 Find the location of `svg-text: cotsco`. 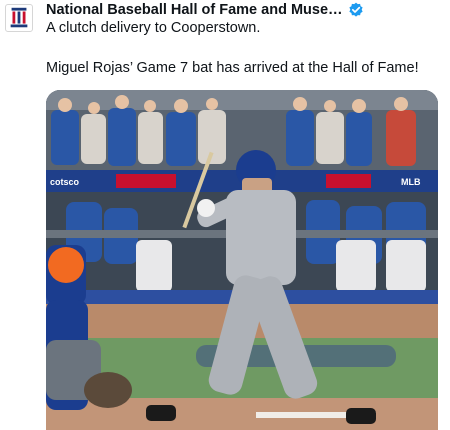

svg-text: cotsco is located at coordinates (65, 182).